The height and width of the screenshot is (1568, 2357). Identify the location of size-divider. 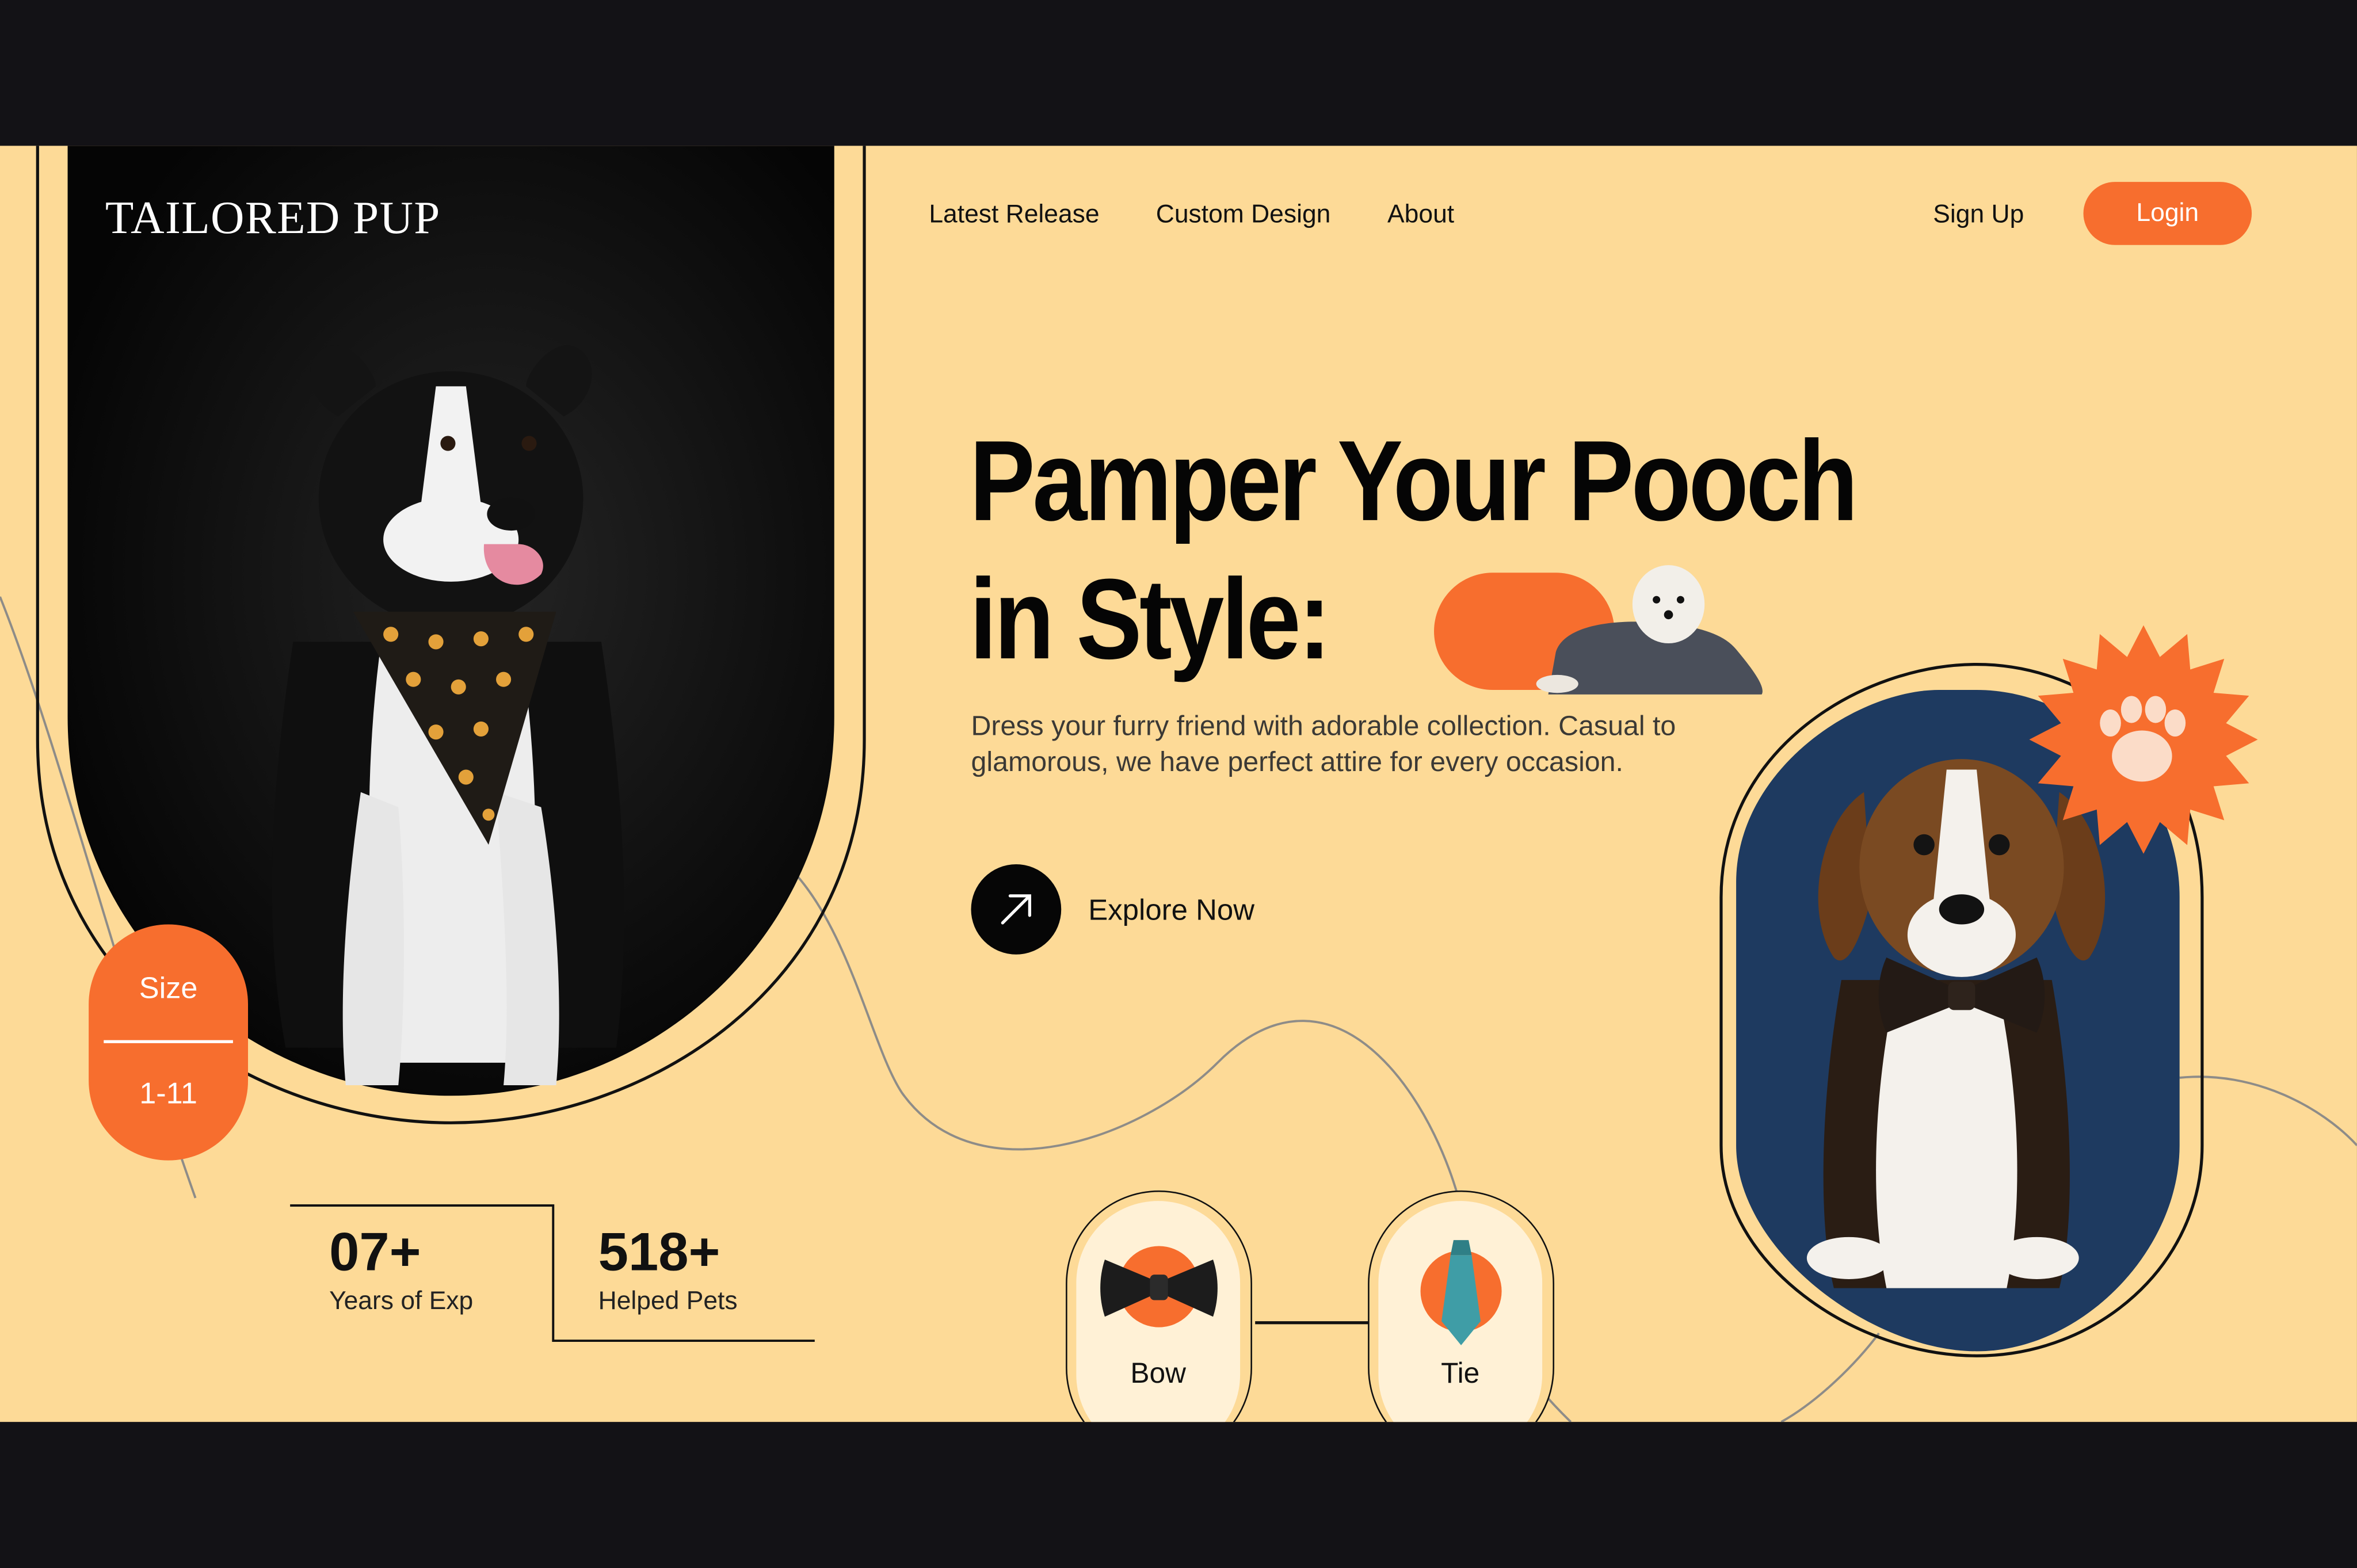
(168, 1041).